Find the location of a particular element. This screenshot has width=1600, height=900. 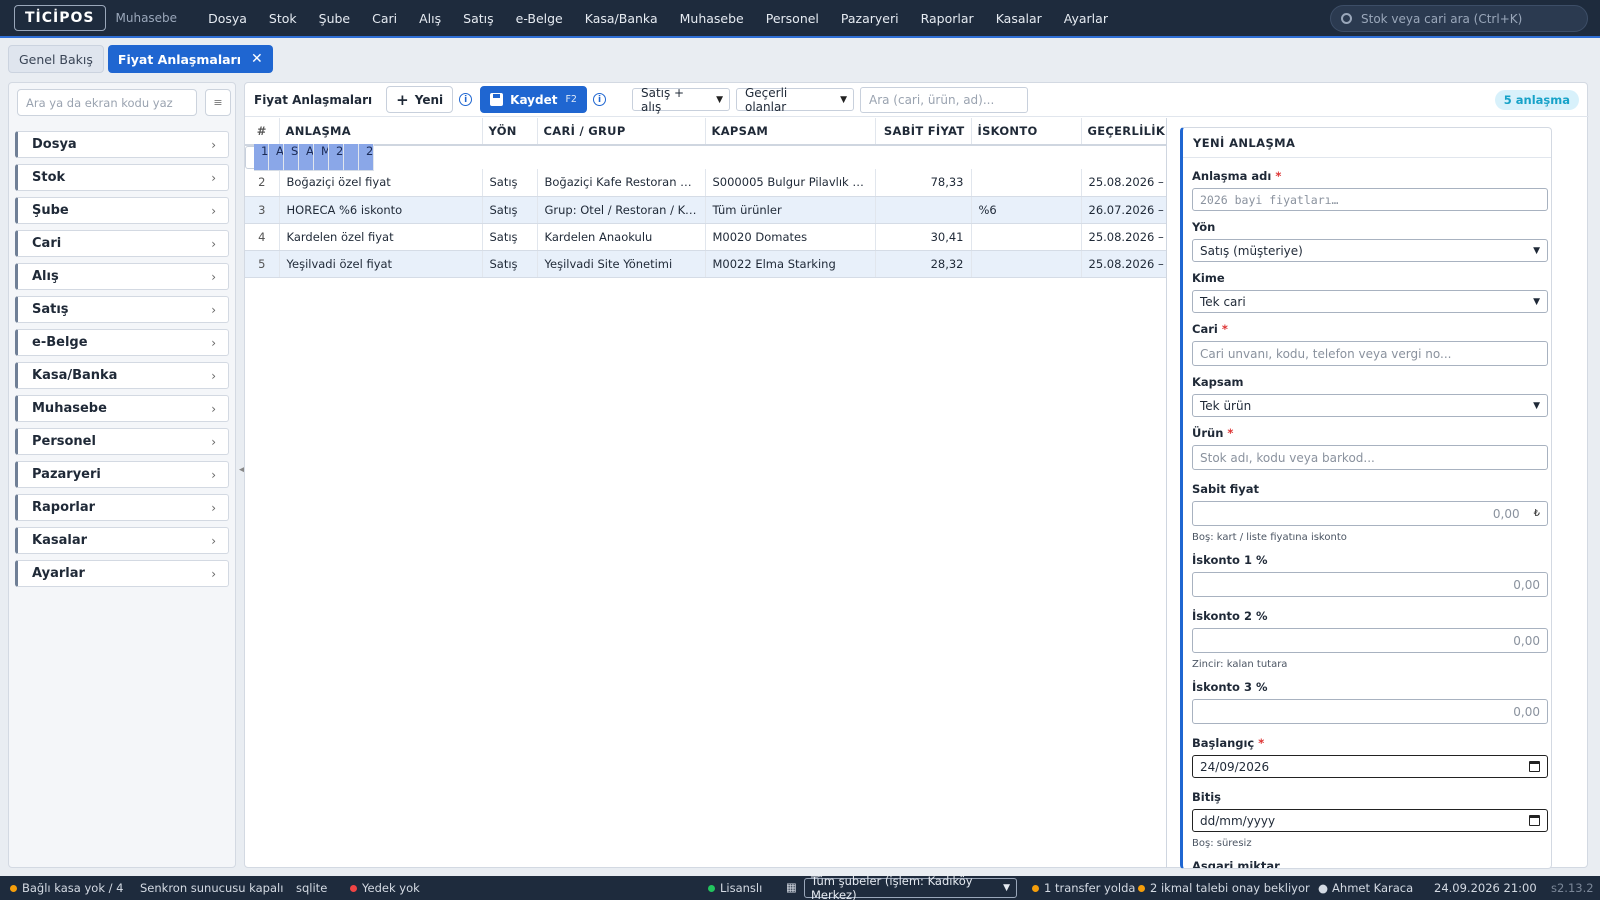

sidebar-item-kasalar: Kasalar › is located at coordinates (122, 540).